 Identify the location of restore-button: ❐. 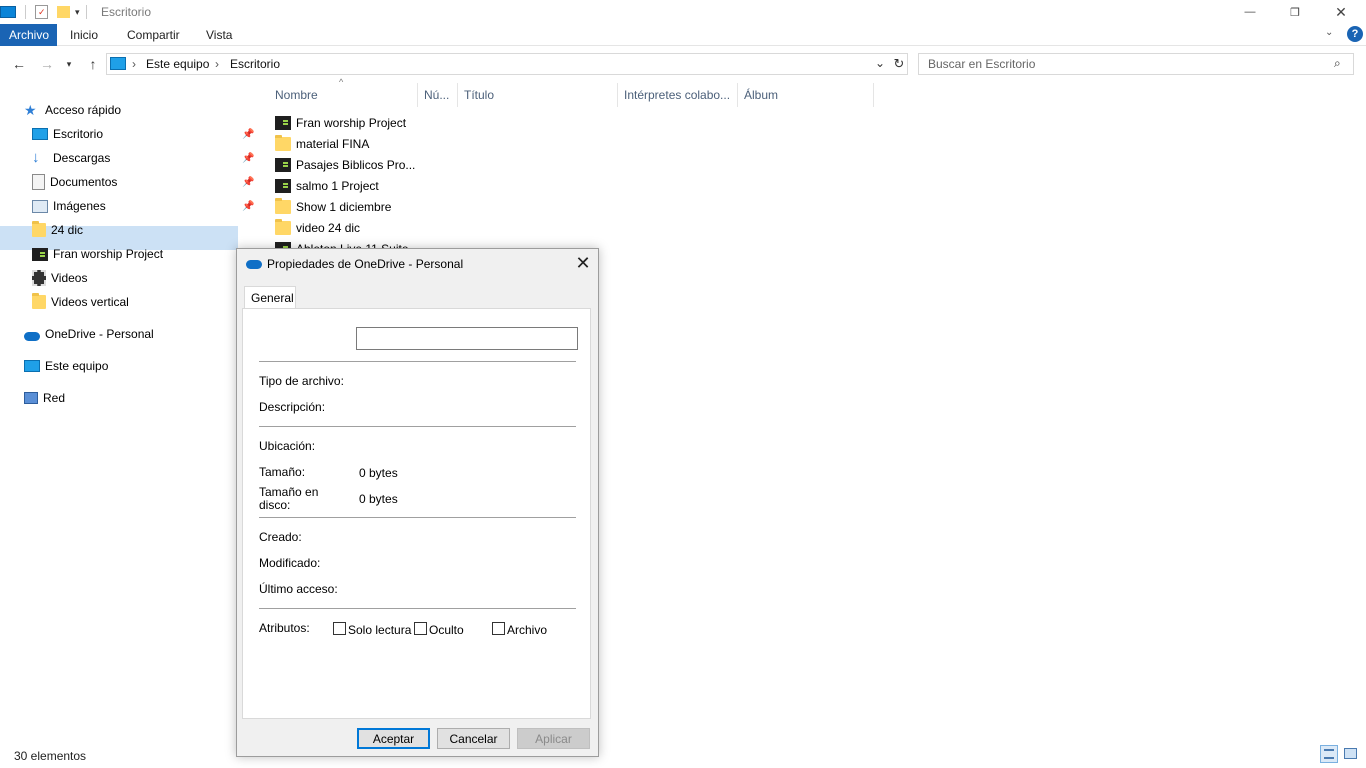
(1295, 12).